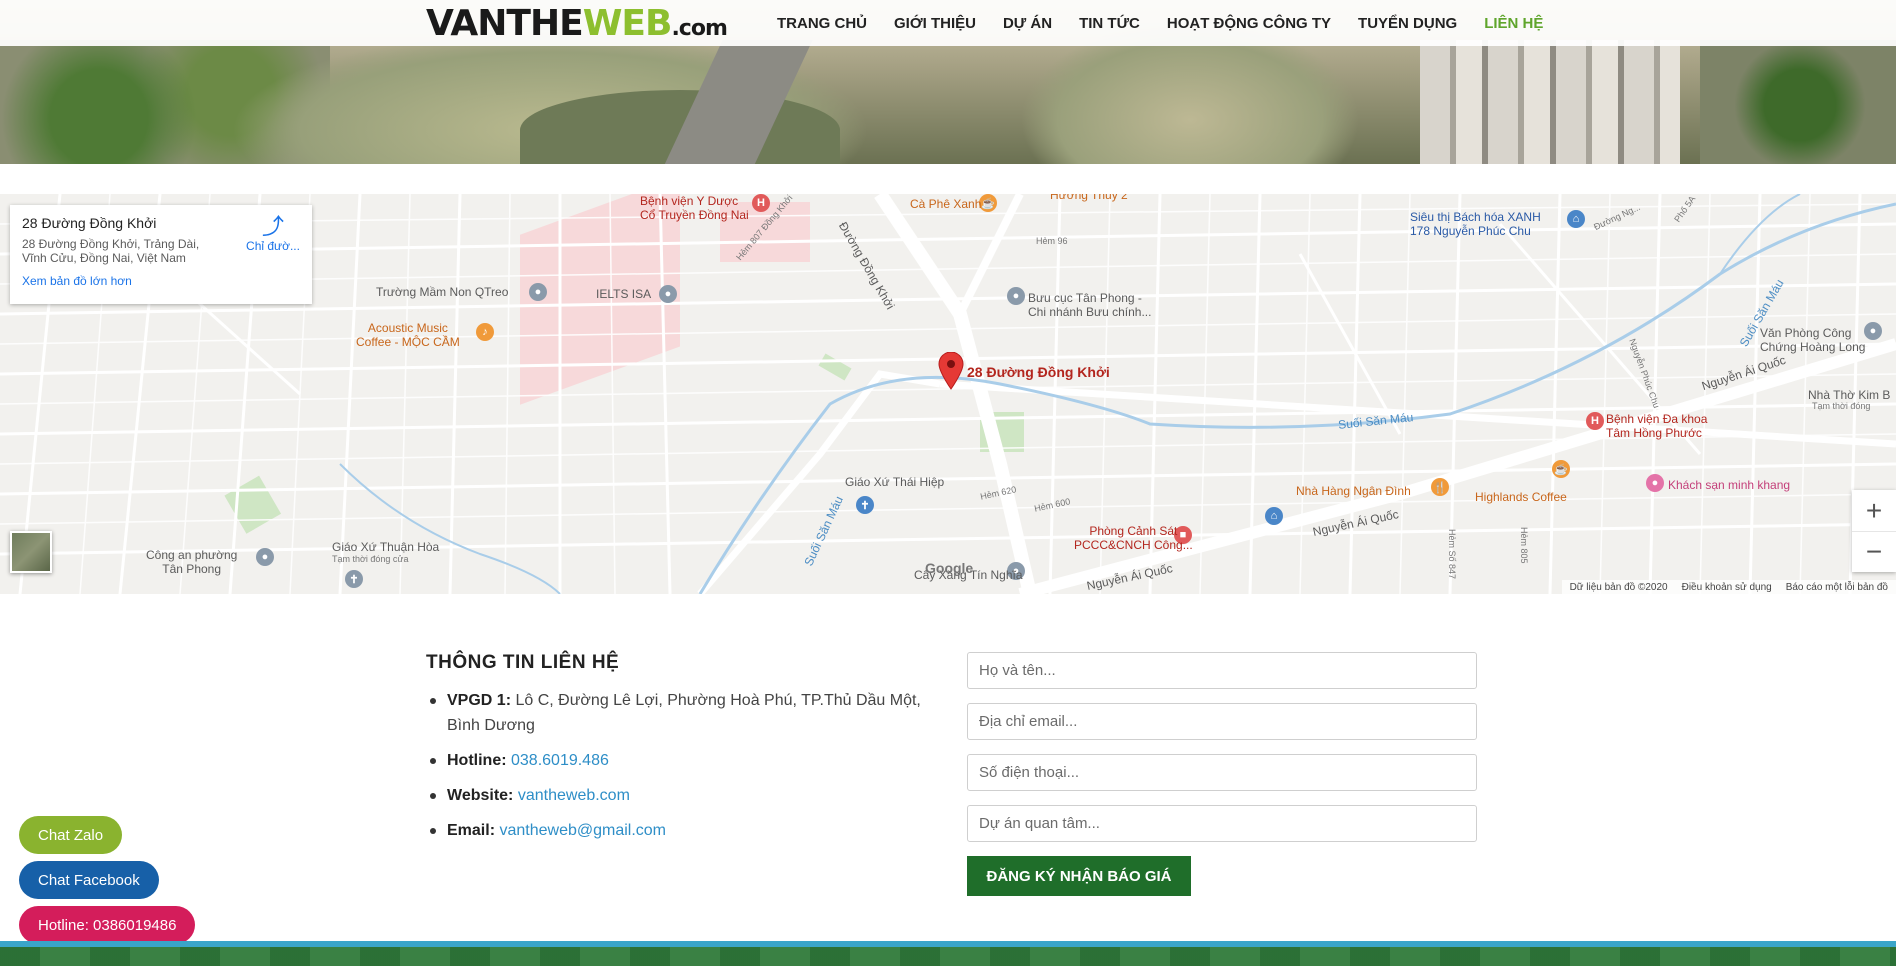 The height and width of the screenshot is (966, 1896). I want to click on hero-trees-right, so click(1798, 102).